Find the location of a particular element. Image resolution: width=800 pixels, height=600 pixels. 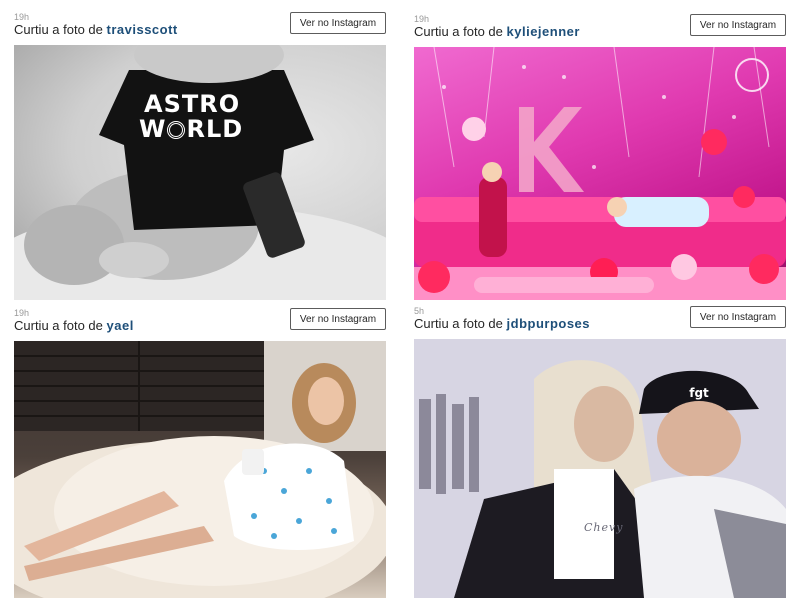

shirt-text-astro: ASTRO is located at coordinates (192, 104).